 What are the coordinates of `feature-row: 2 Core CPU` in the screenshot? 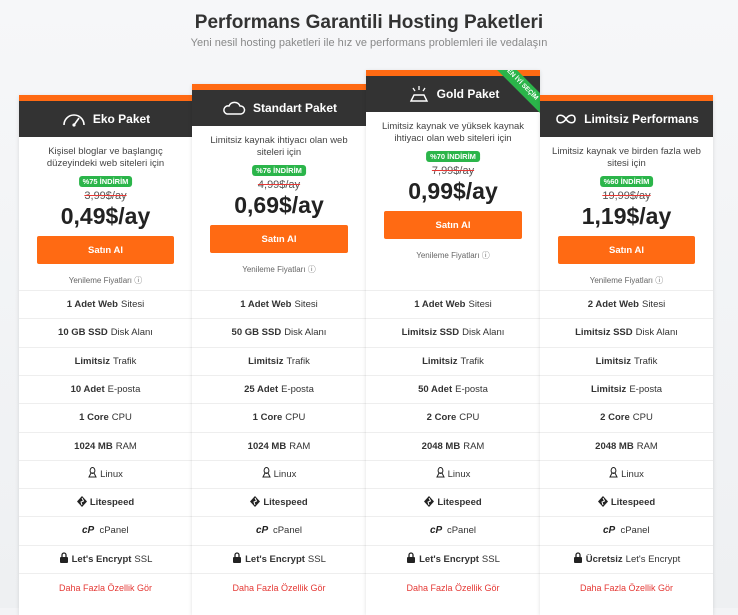 It's located at (453, 417).